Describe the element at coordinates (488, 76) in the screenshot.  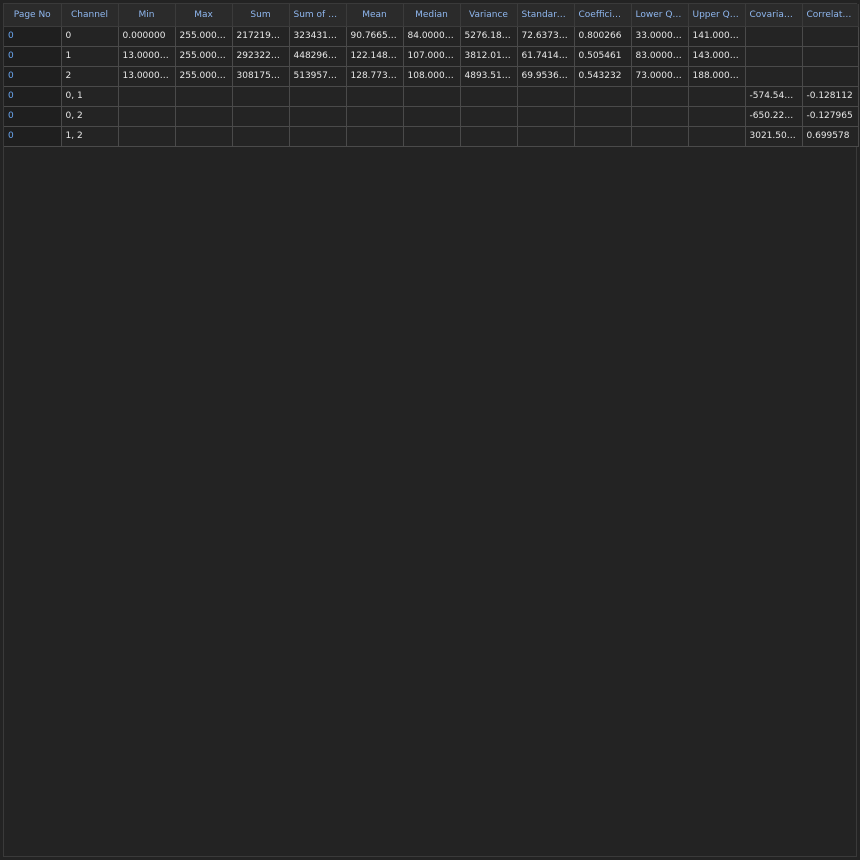
I see `cell-variance: 4893.519162` at that location.